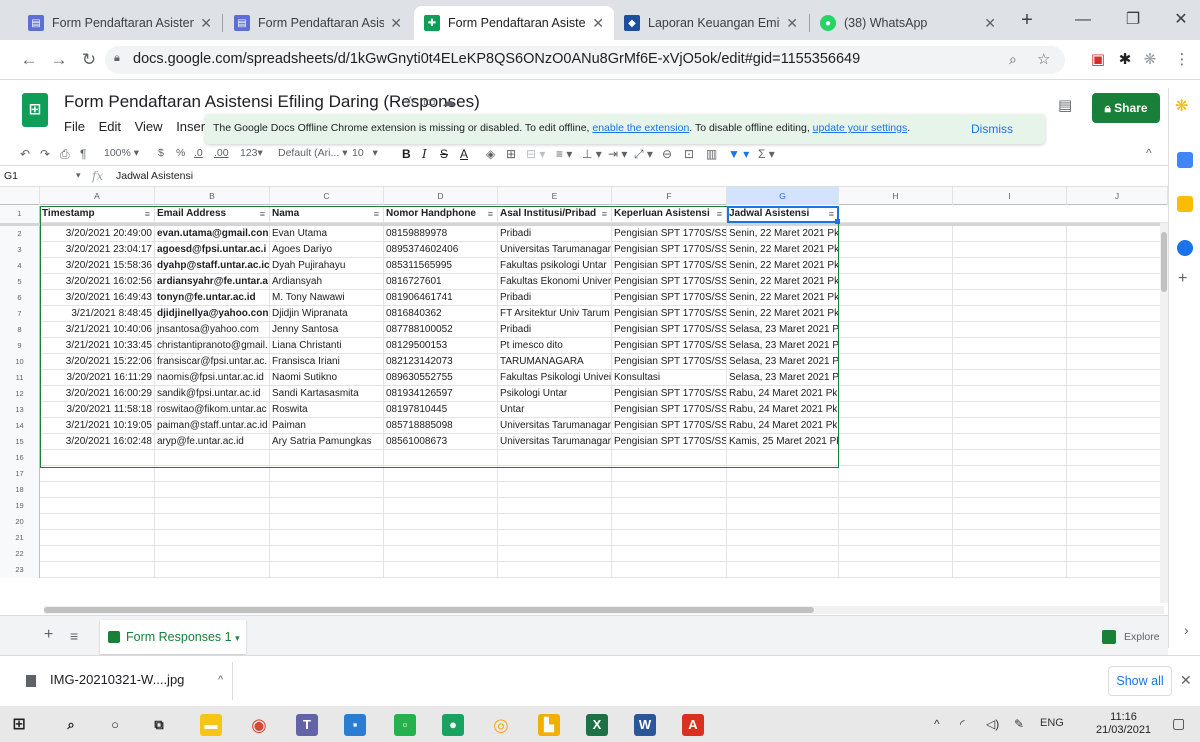 Image resolution: width=1200 pixels, height=742 pixels. I want to click on cell-phone: 0816727601, so click(441, 282).